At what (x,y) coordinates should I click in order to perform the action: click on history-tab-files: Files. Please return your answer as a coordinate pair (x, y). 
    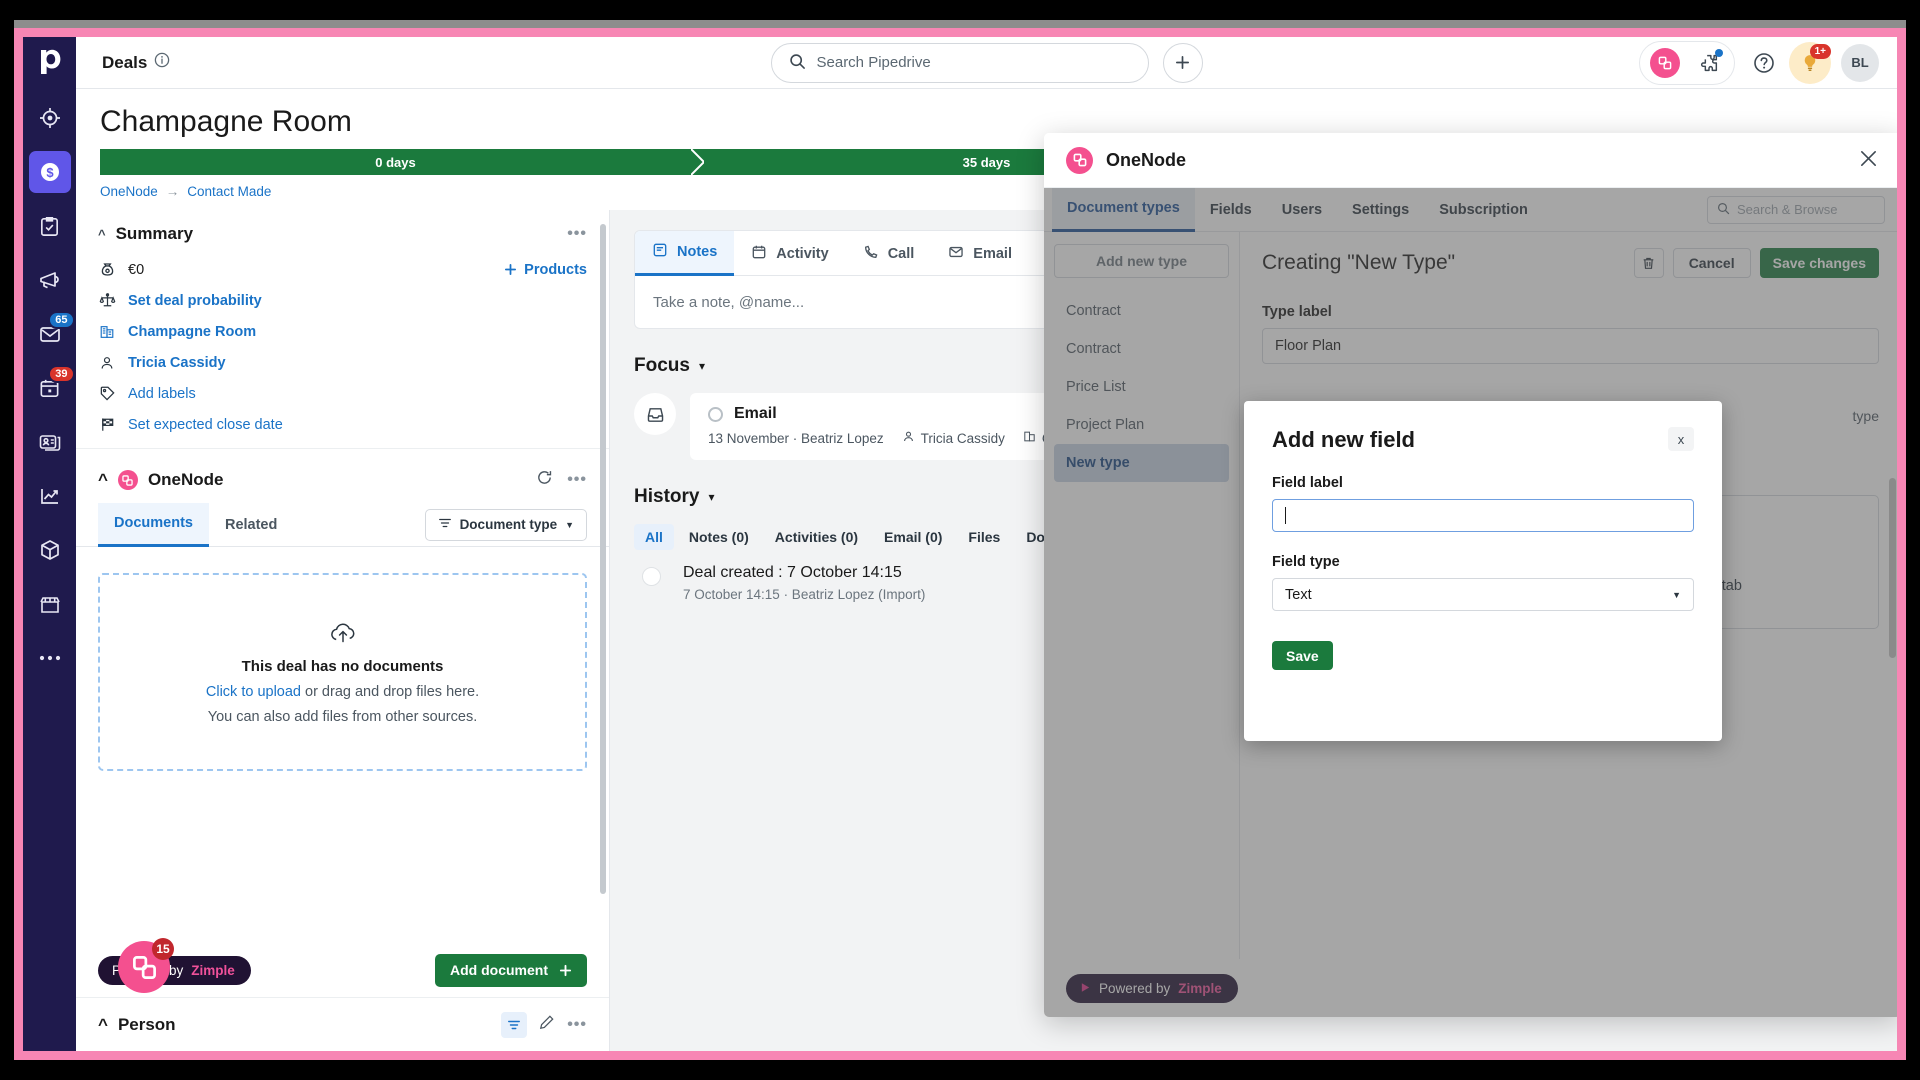
    Looking at the image, I should click on (984, 537).